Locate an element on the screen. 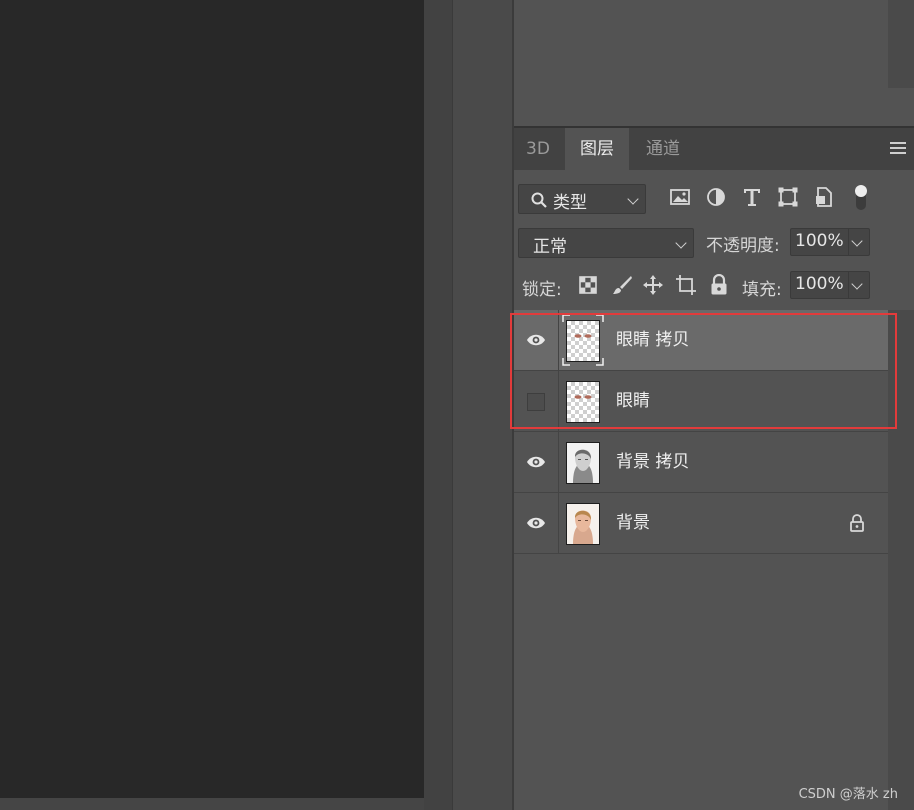  layer-row: 眼睛 is located at coordinates (701, 401).